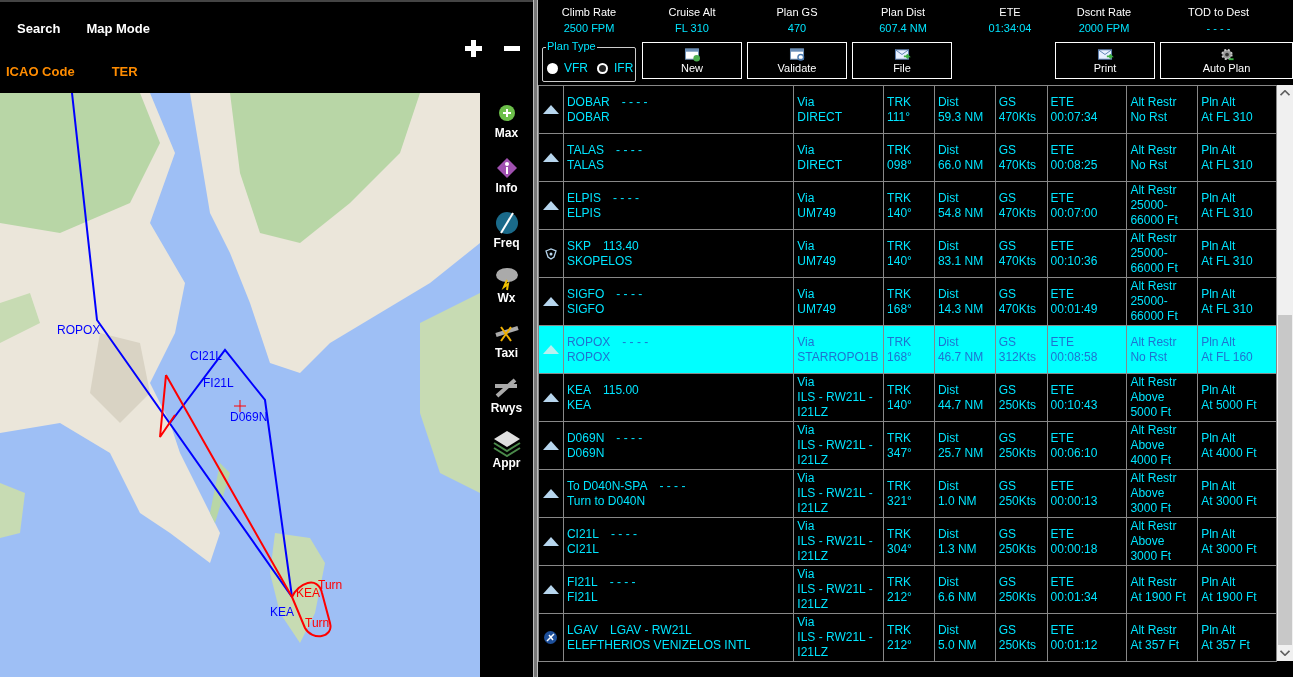 Image resolution: width=1293 pixels, height=677 pixels. What do you see at coordinates (615, 68) in the screenshot?
I see `radio-button: IFR` at bounding box center [615, 68].